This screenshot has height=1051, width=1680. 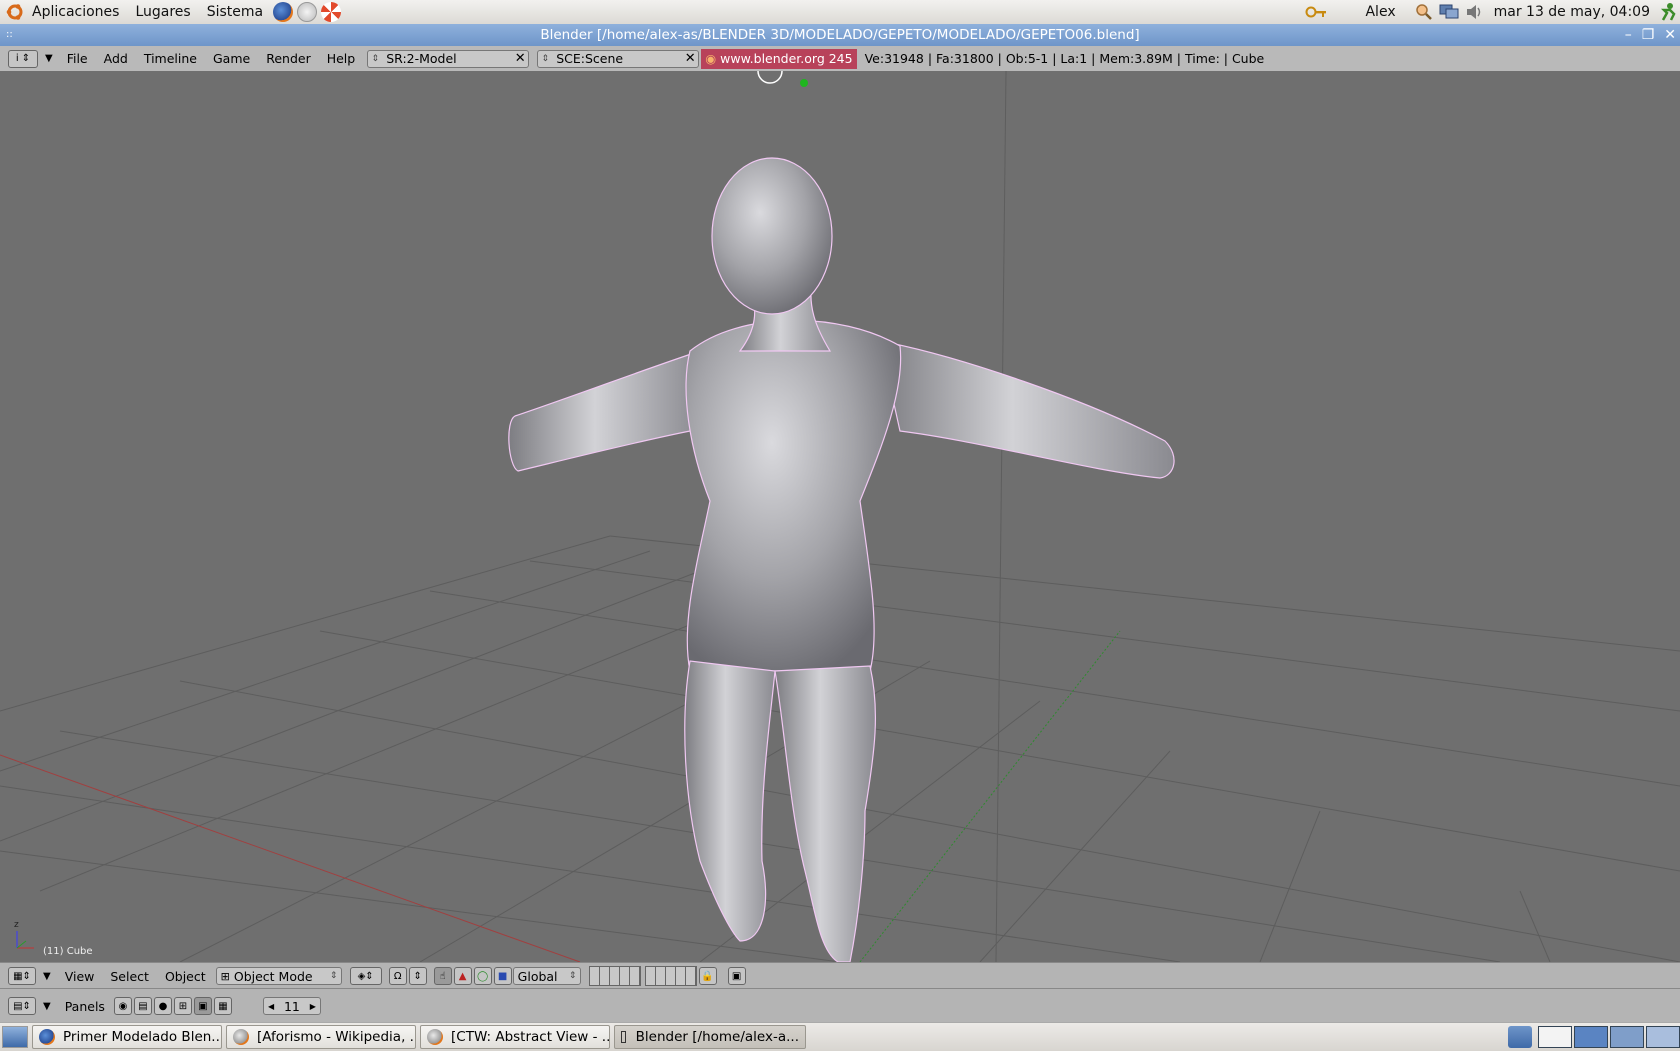 I want to click on show-desktop-icon, so click(x=15, y=1037).